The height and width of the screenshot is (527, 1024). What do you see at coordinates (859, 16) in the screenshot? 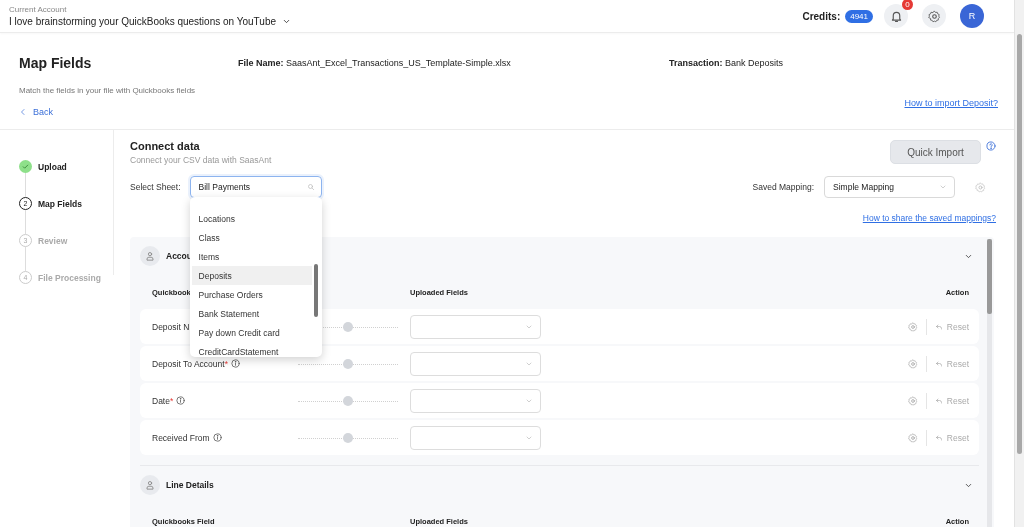
I see `credits-count: 4941` at bounding box center [859, 16].